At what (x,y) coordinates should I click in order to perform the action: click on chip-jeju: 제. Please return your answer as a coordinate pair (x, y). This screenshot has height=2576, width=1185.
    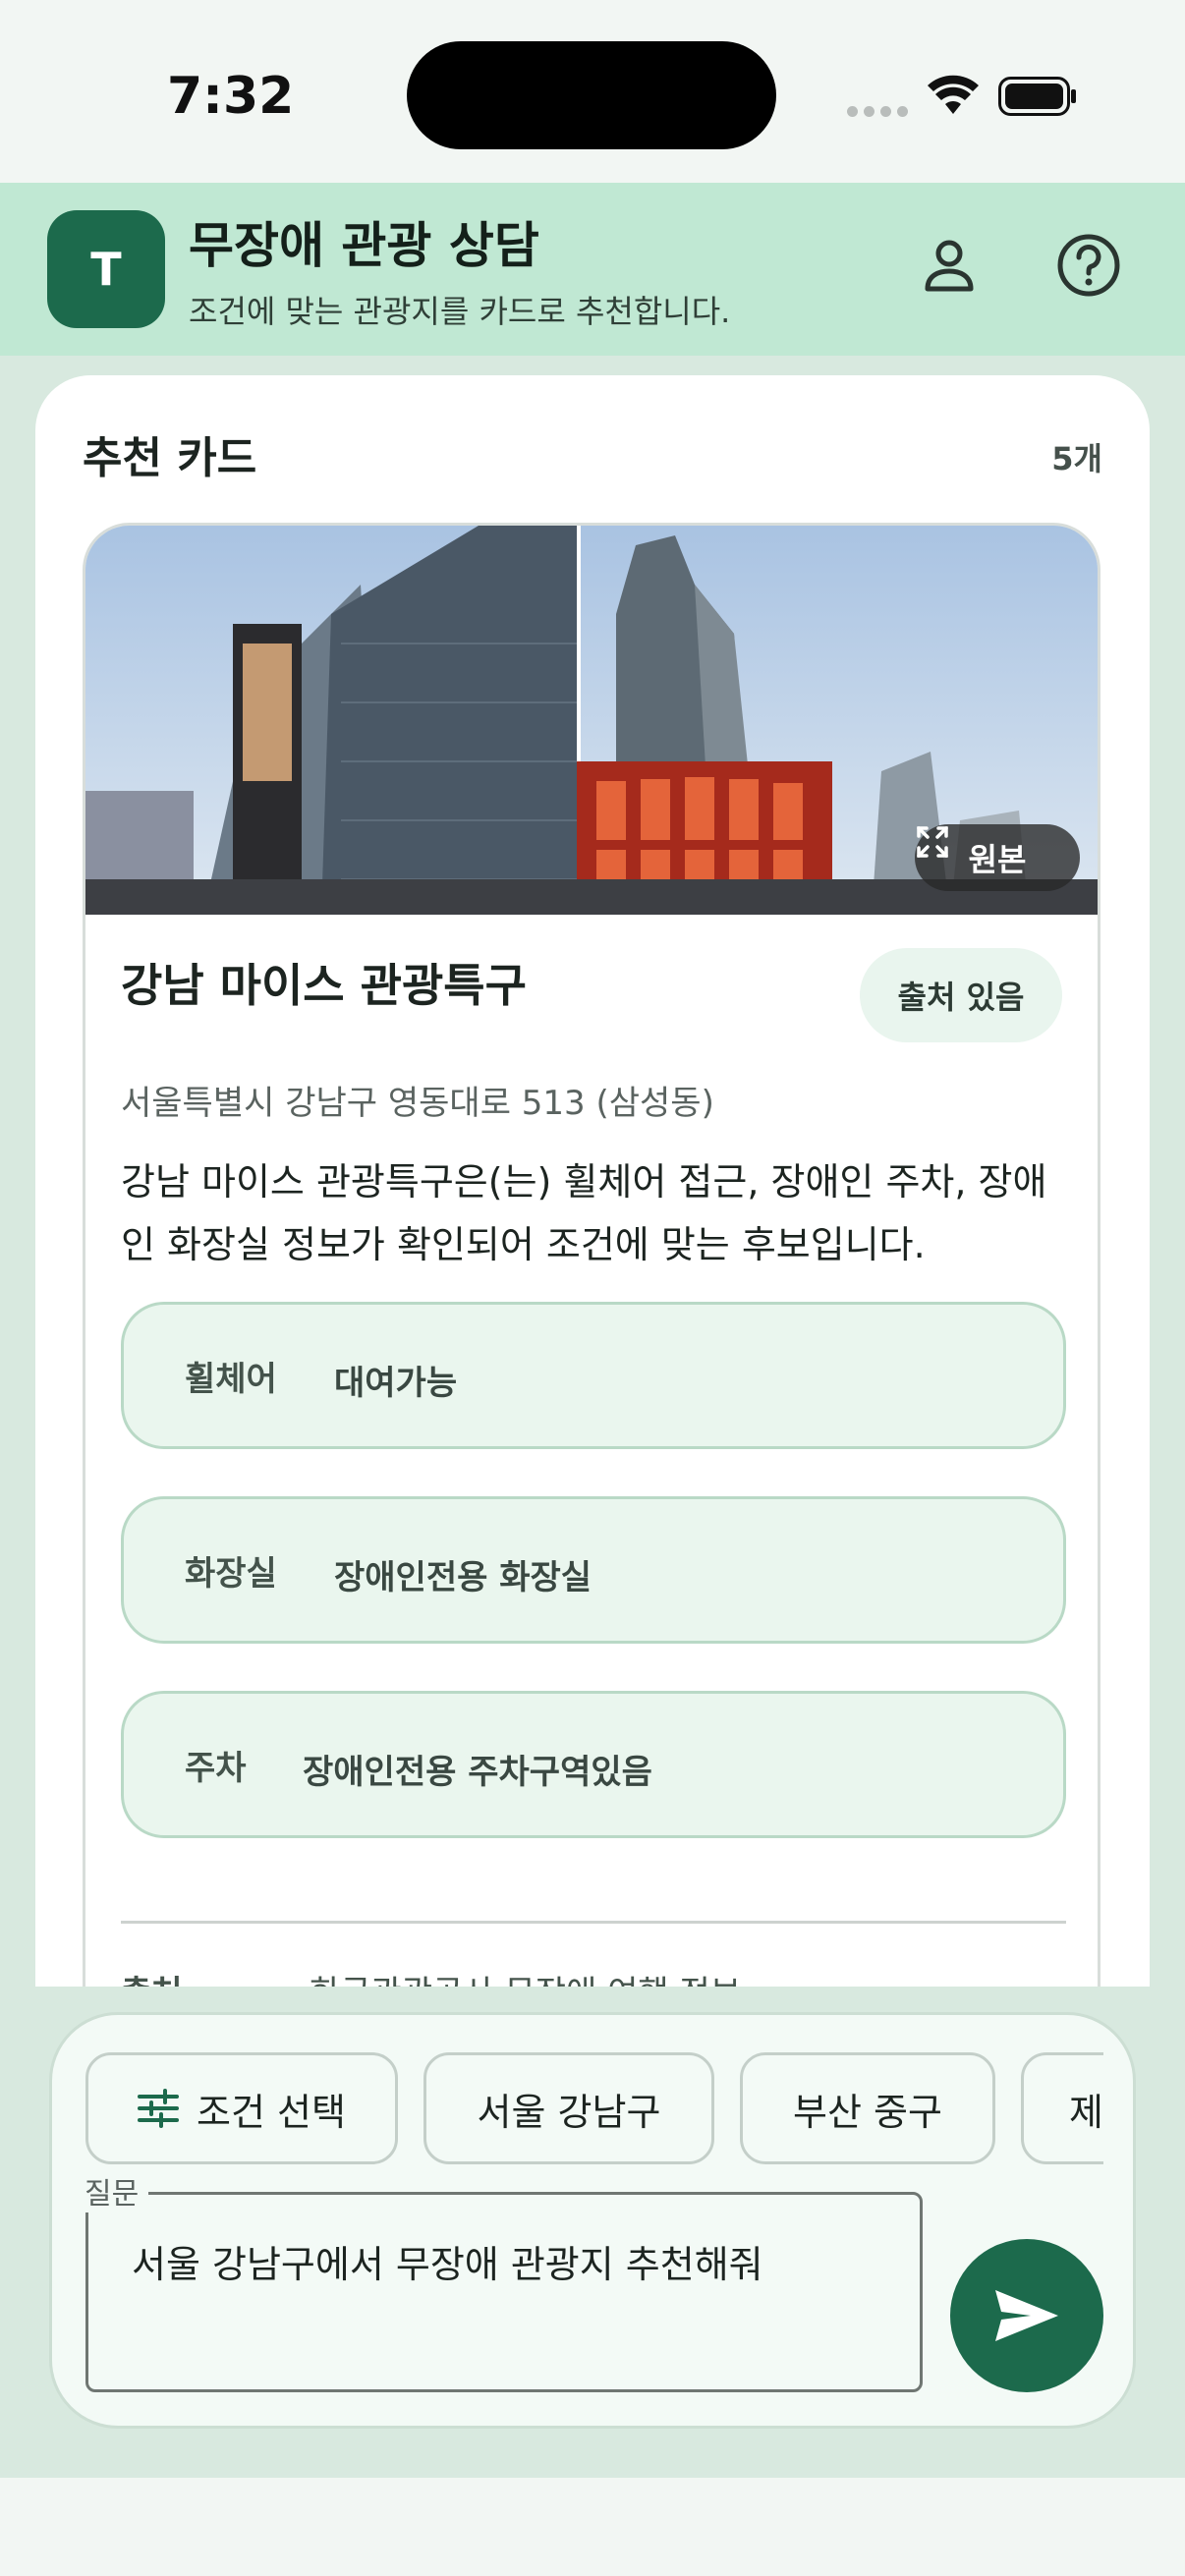
    Looking at the image, I should click on (1062, 2108).